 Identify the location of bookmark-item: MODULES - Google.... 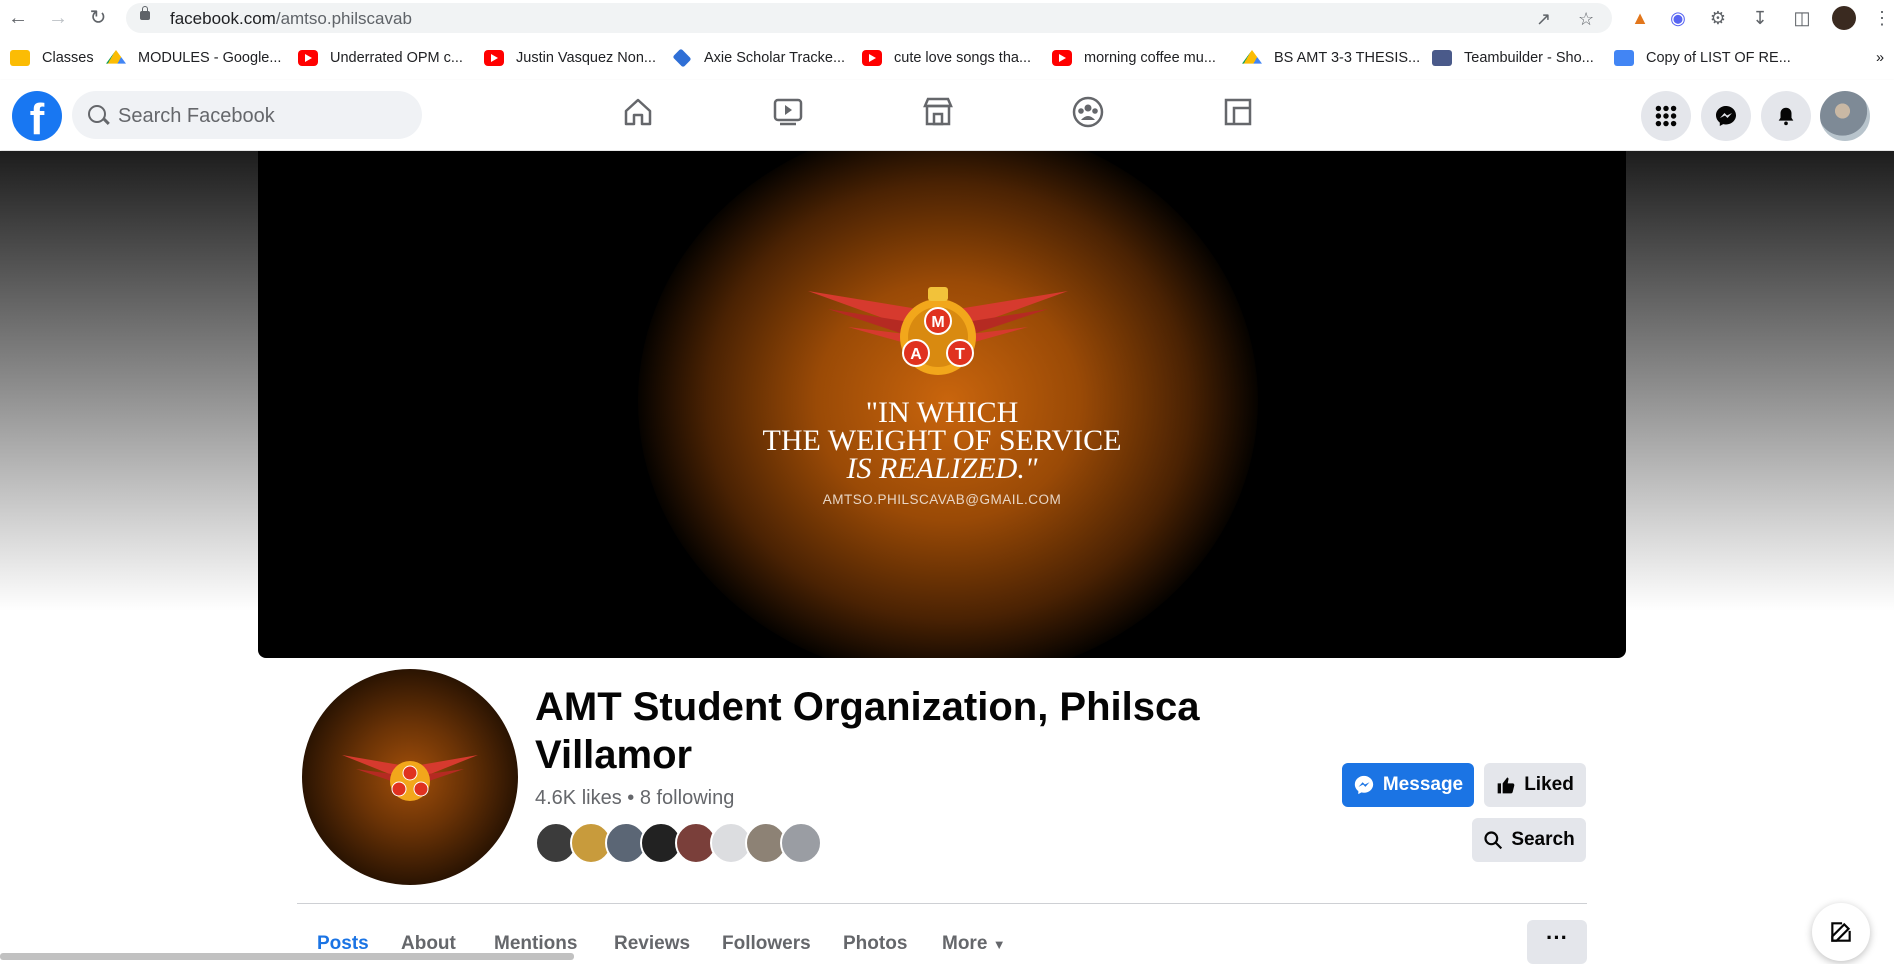
(193, 58).